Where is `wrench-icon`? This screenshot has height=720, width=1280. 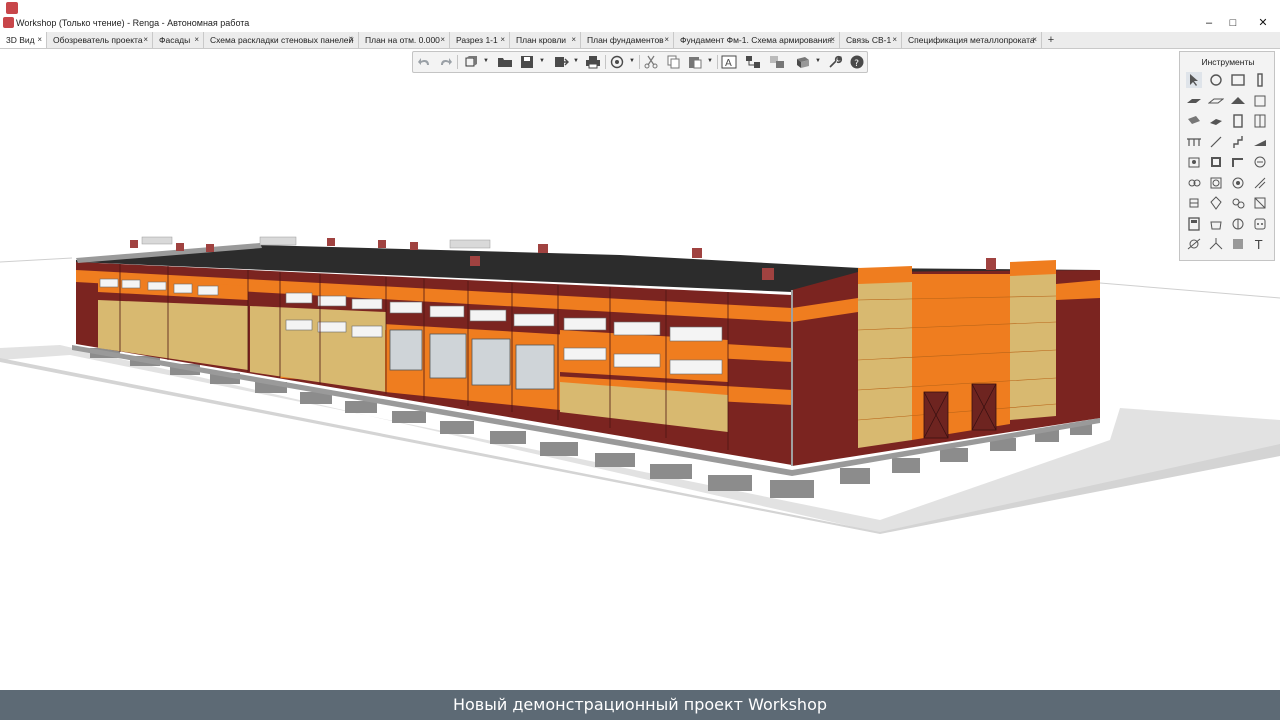 wrench-icon is located at coordinates (835, 62).